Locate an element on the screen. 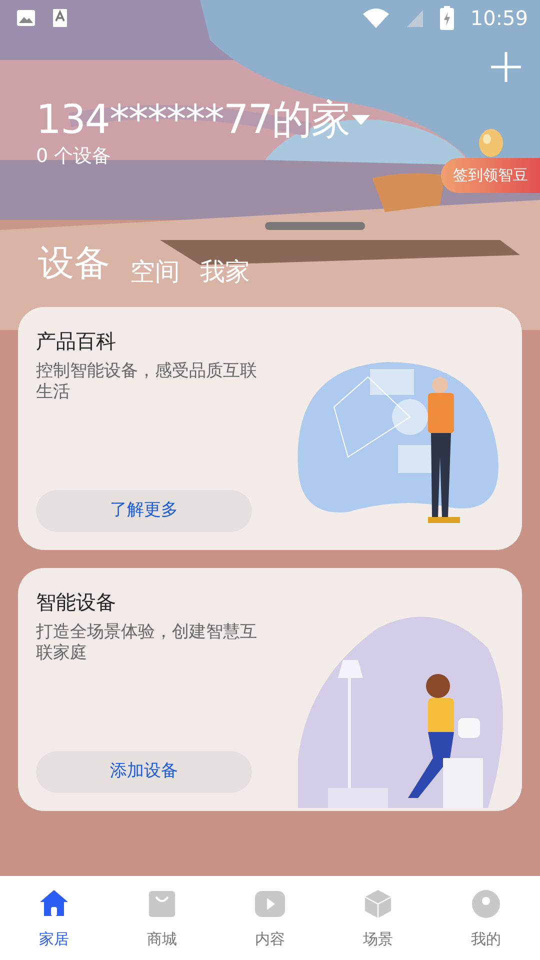 This screenshot has width=540, height=960. nav-tab: 我的 is located at coordinates (486, 918).